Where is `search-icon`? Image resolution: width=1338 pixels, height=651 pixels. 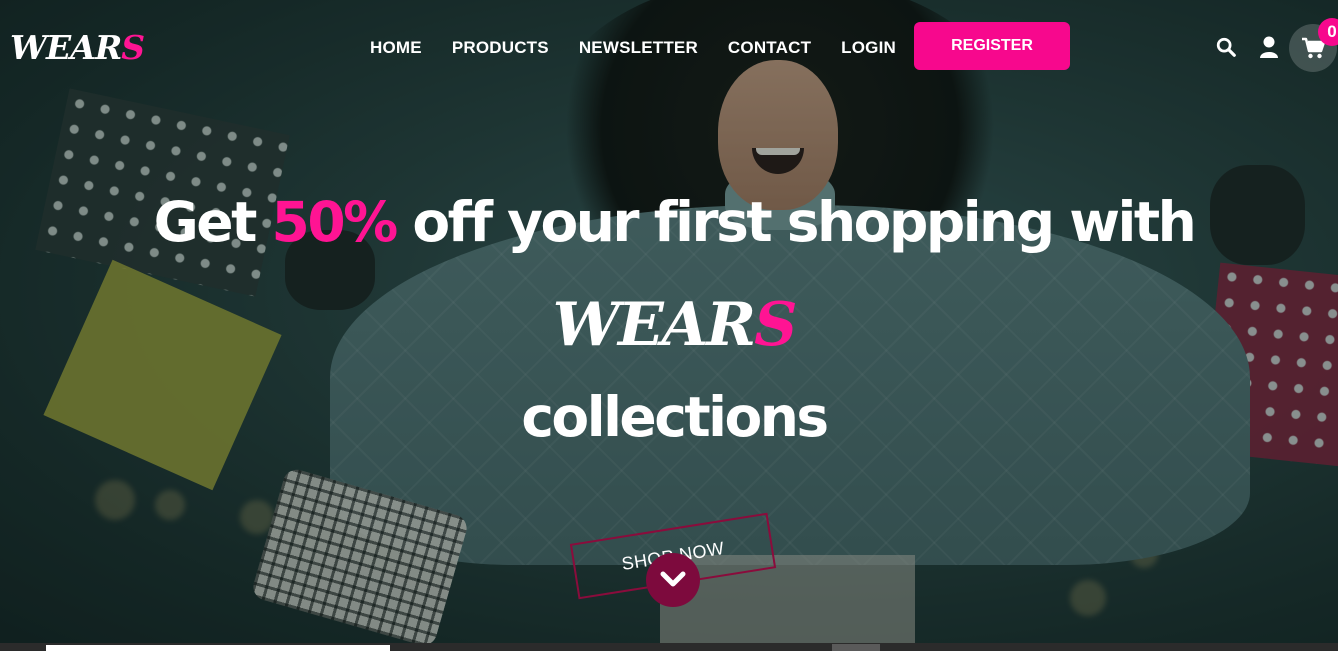
search-icon is located at coordinates (1226, 47).